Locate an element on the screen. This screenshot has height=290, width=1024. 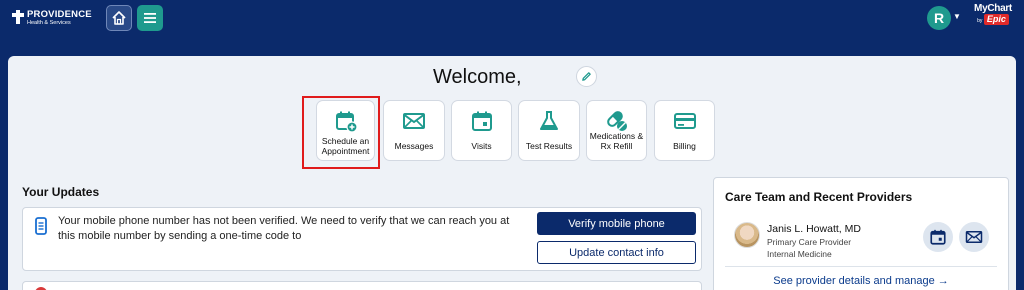
tile-medications: Medications & Rx Refill is located at coordinates (616, 130).